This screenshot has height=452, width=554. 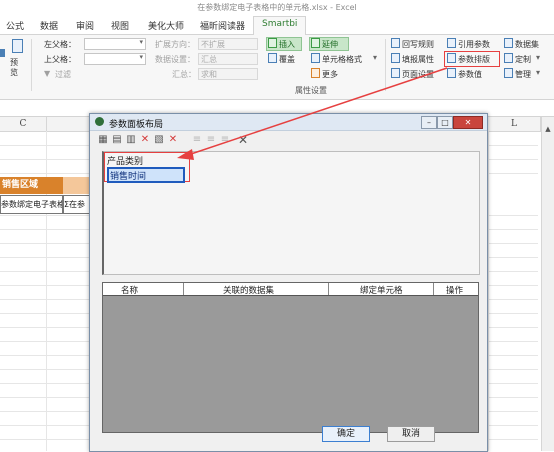 What do you see at coordinates (547, 284) in the screenshot?
I see `vertical-scrollbar: ▲` at bounding box center [547, 284].